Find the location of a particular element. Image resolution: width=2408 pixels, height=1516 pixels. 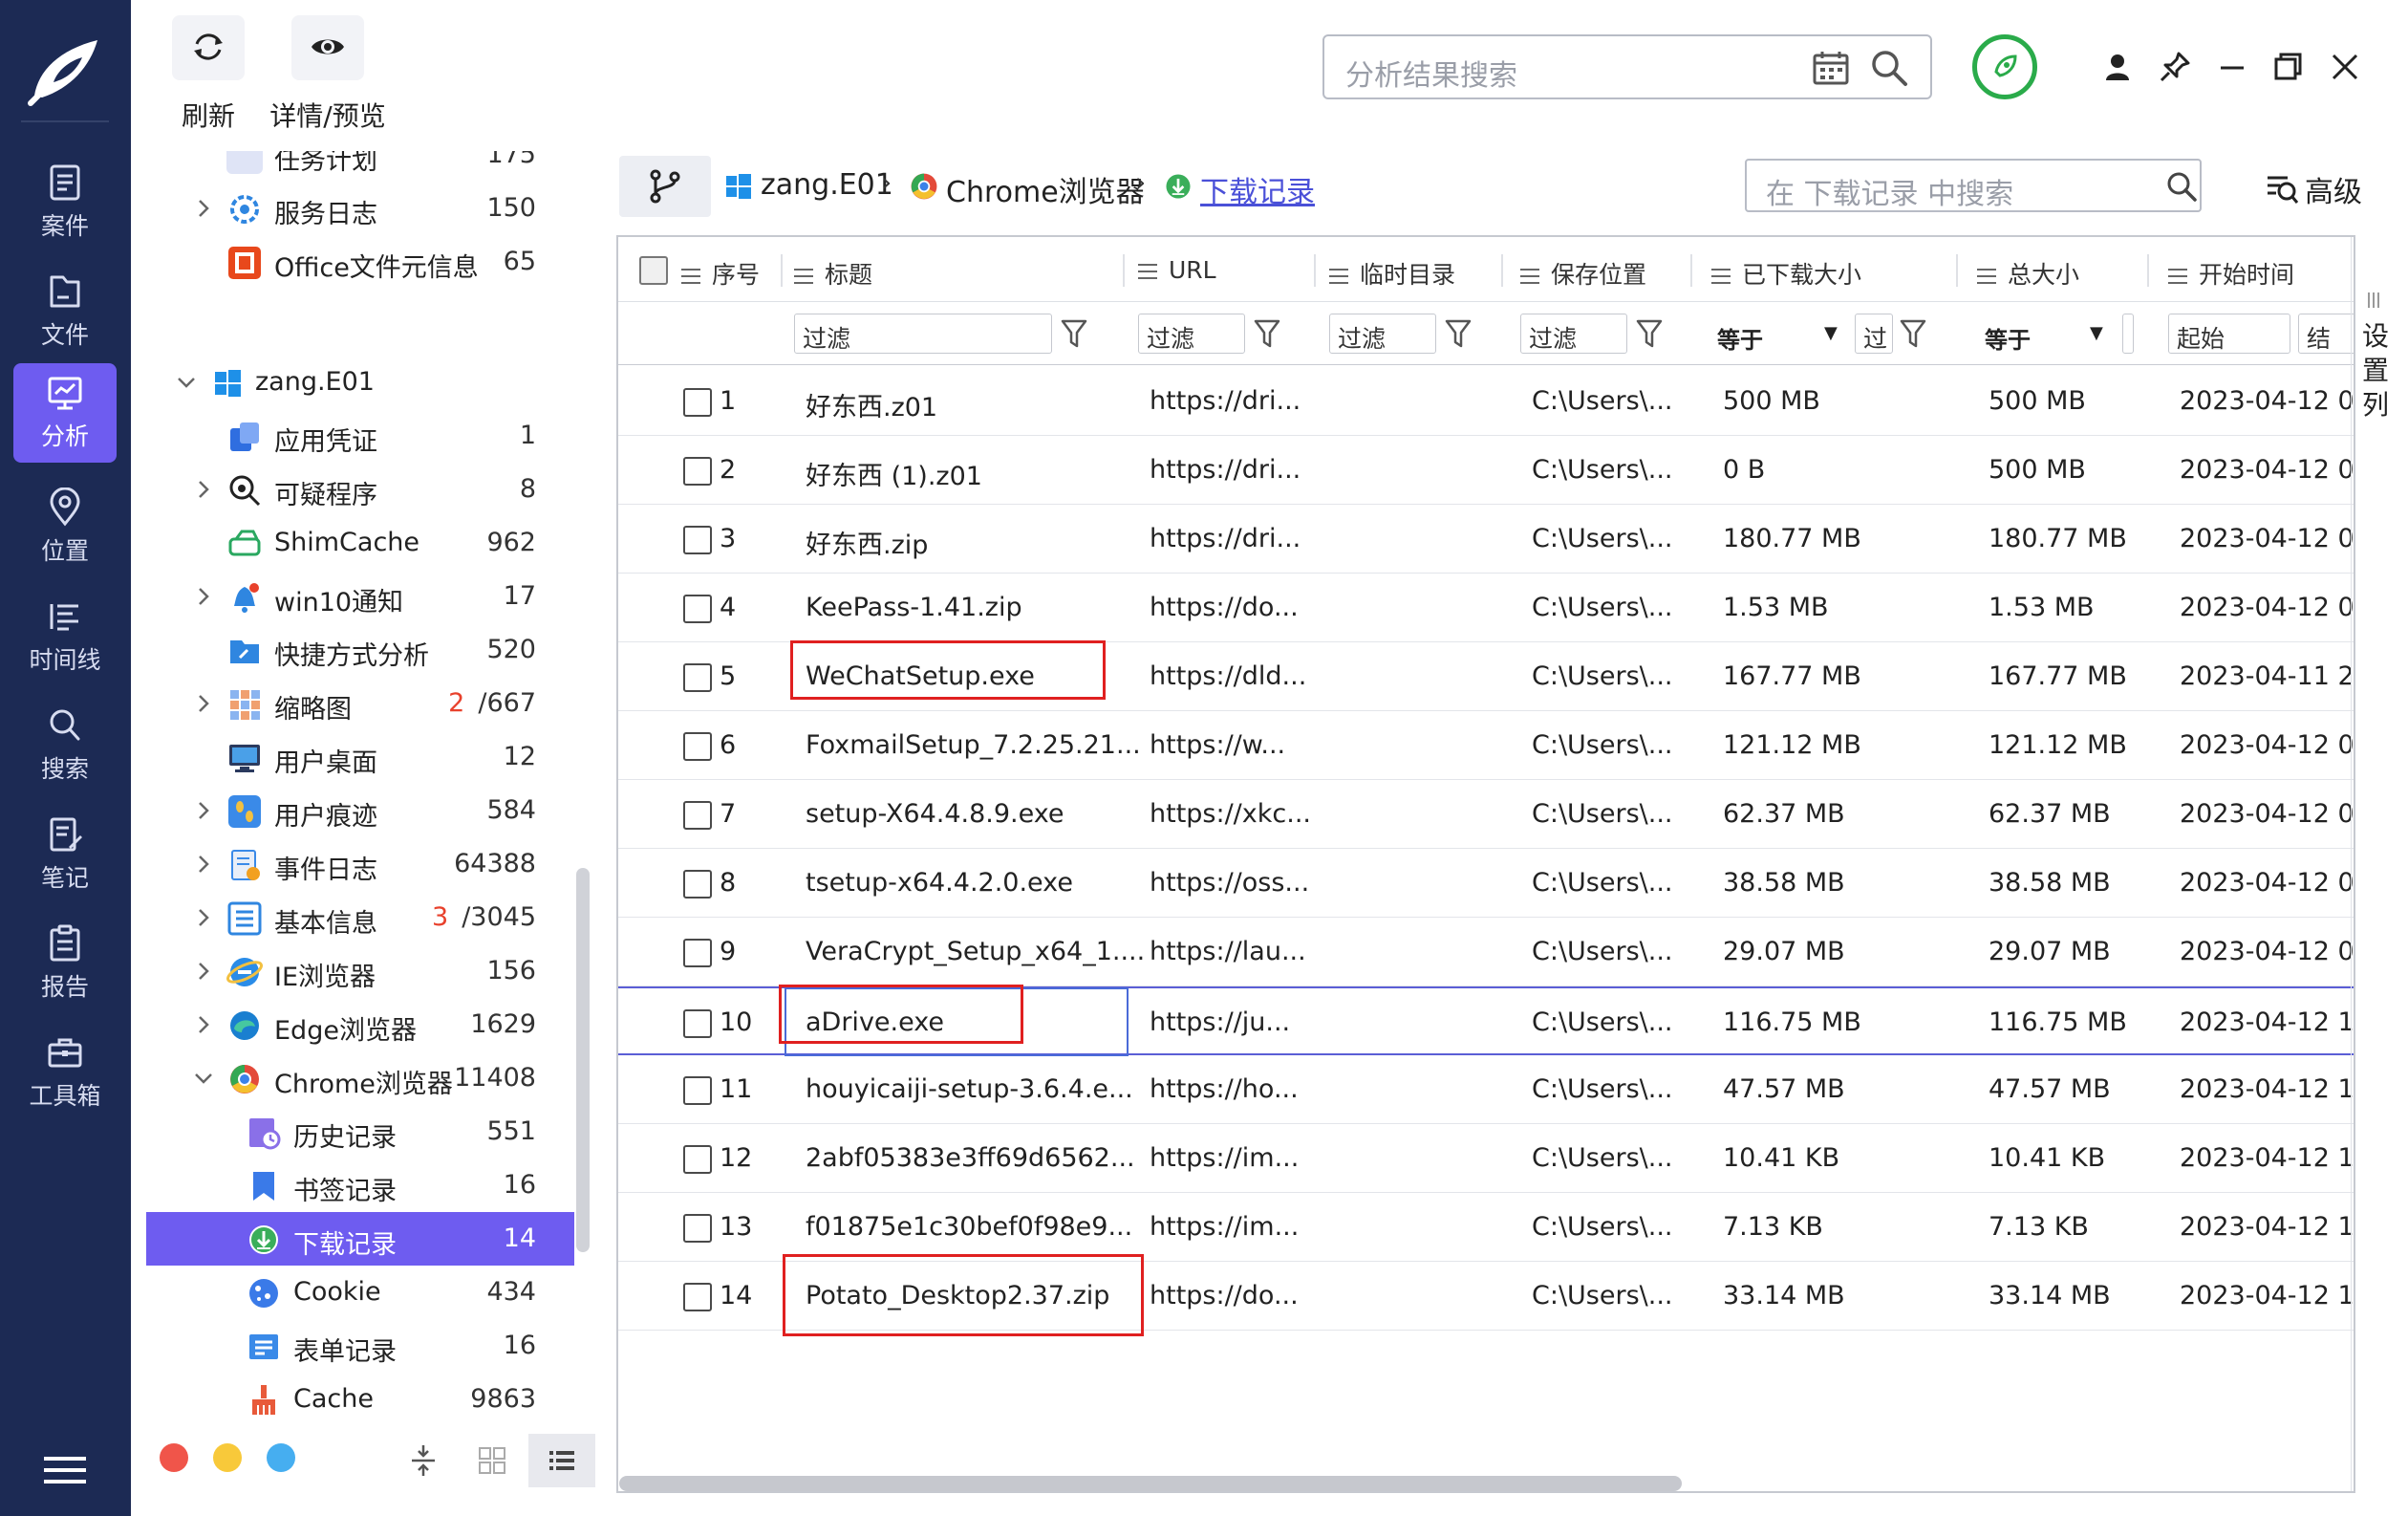

nav-item-timeline: 时间线 is located at coordinates (65, 636).